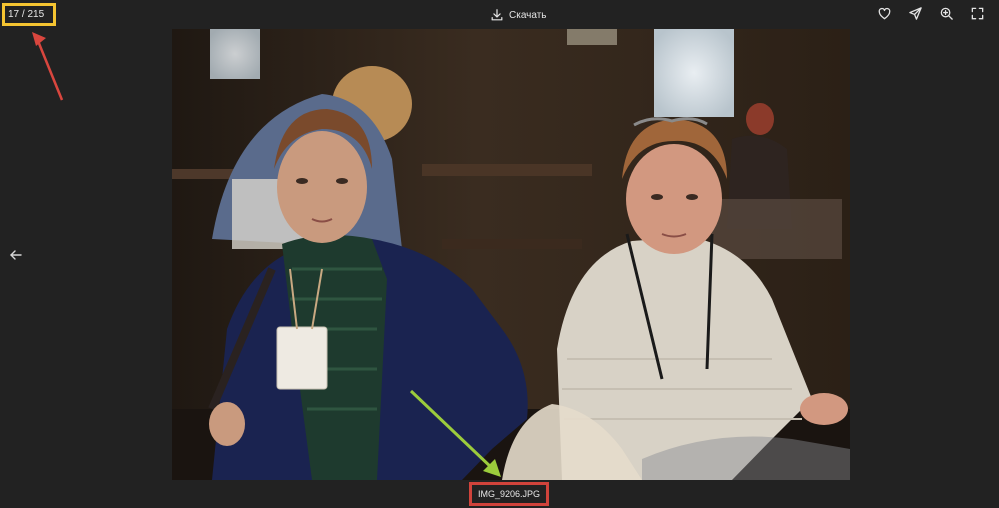  I want to click on send-icon, so click(915, 13).